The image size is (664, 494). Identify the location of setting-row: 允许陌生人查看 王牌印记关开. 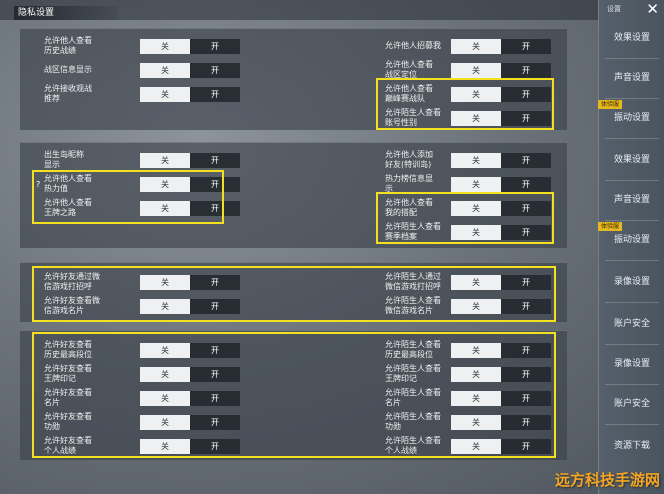
(485, 375).